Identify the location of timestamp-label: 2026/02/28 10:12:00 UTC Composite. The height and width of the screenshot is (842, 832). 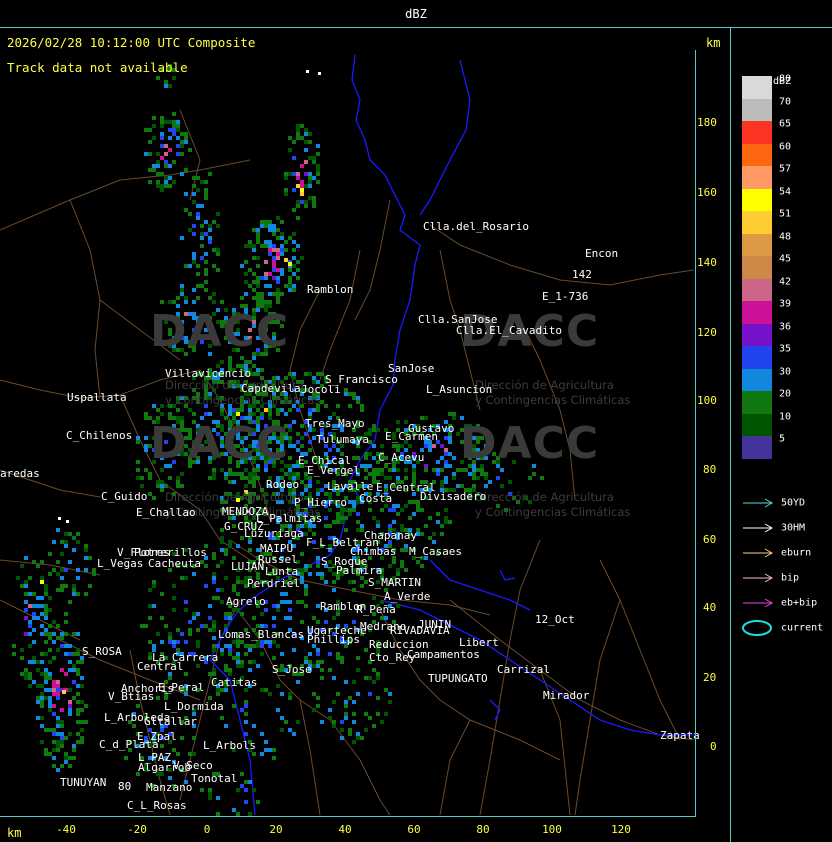
(131, 42).